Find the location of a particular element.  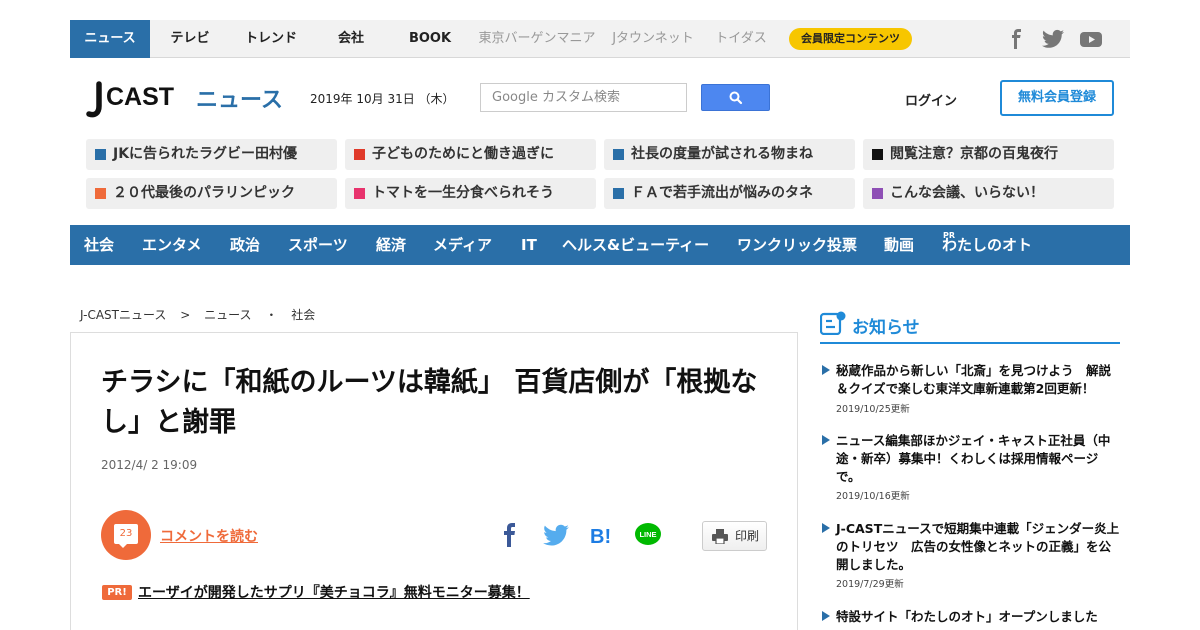

category-economy: 経済 is located at coordinates (391, 245).